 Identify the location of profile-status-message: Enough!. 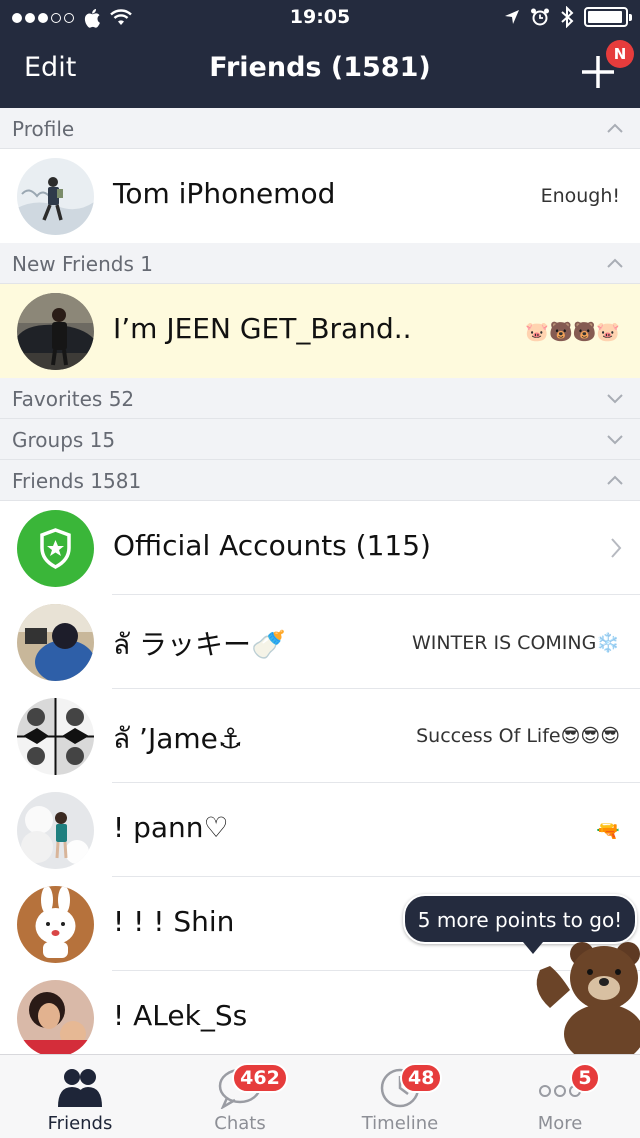
(580, 196).